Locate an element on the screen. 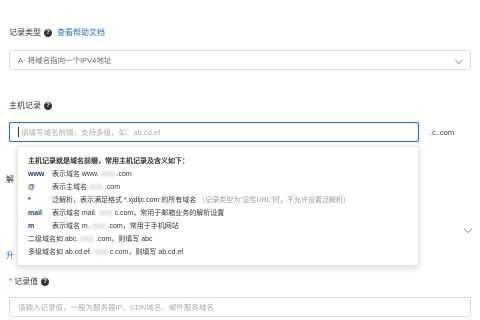 This screenshot has height=320, width=480. hidden-label-fragment: 解 is located at coordinates (10, 179).